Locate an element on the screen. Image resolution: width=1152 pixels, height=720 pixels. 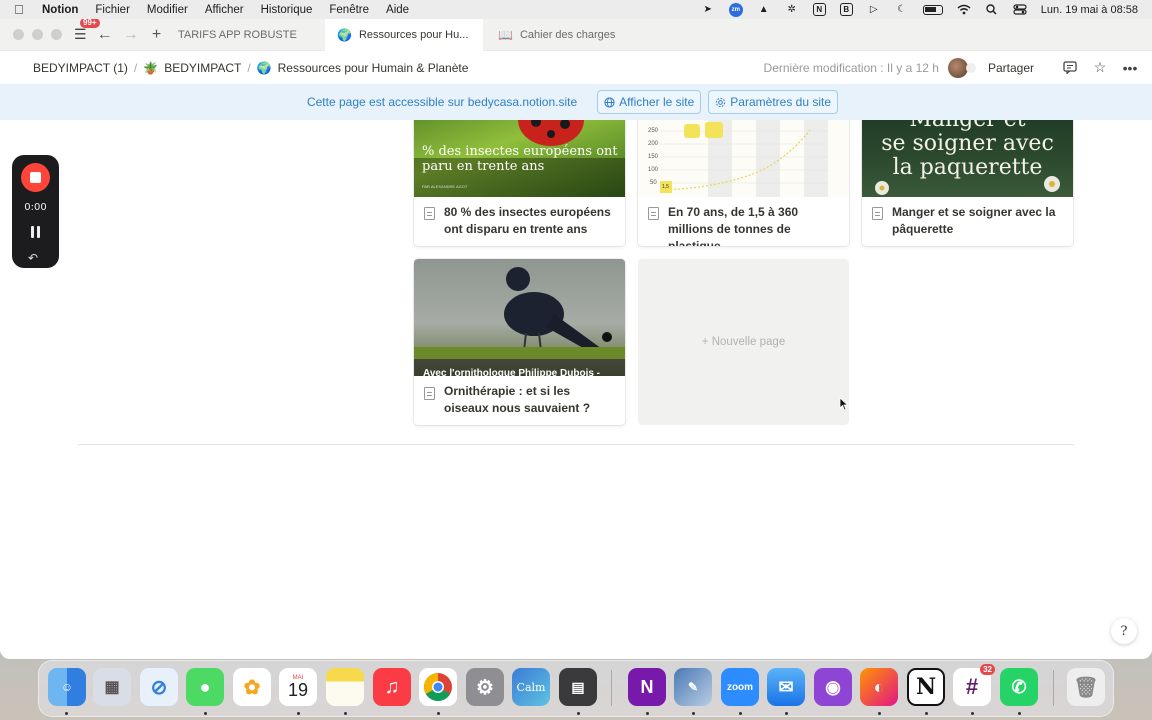
chrome-icon is located at coordinates (438, 687).